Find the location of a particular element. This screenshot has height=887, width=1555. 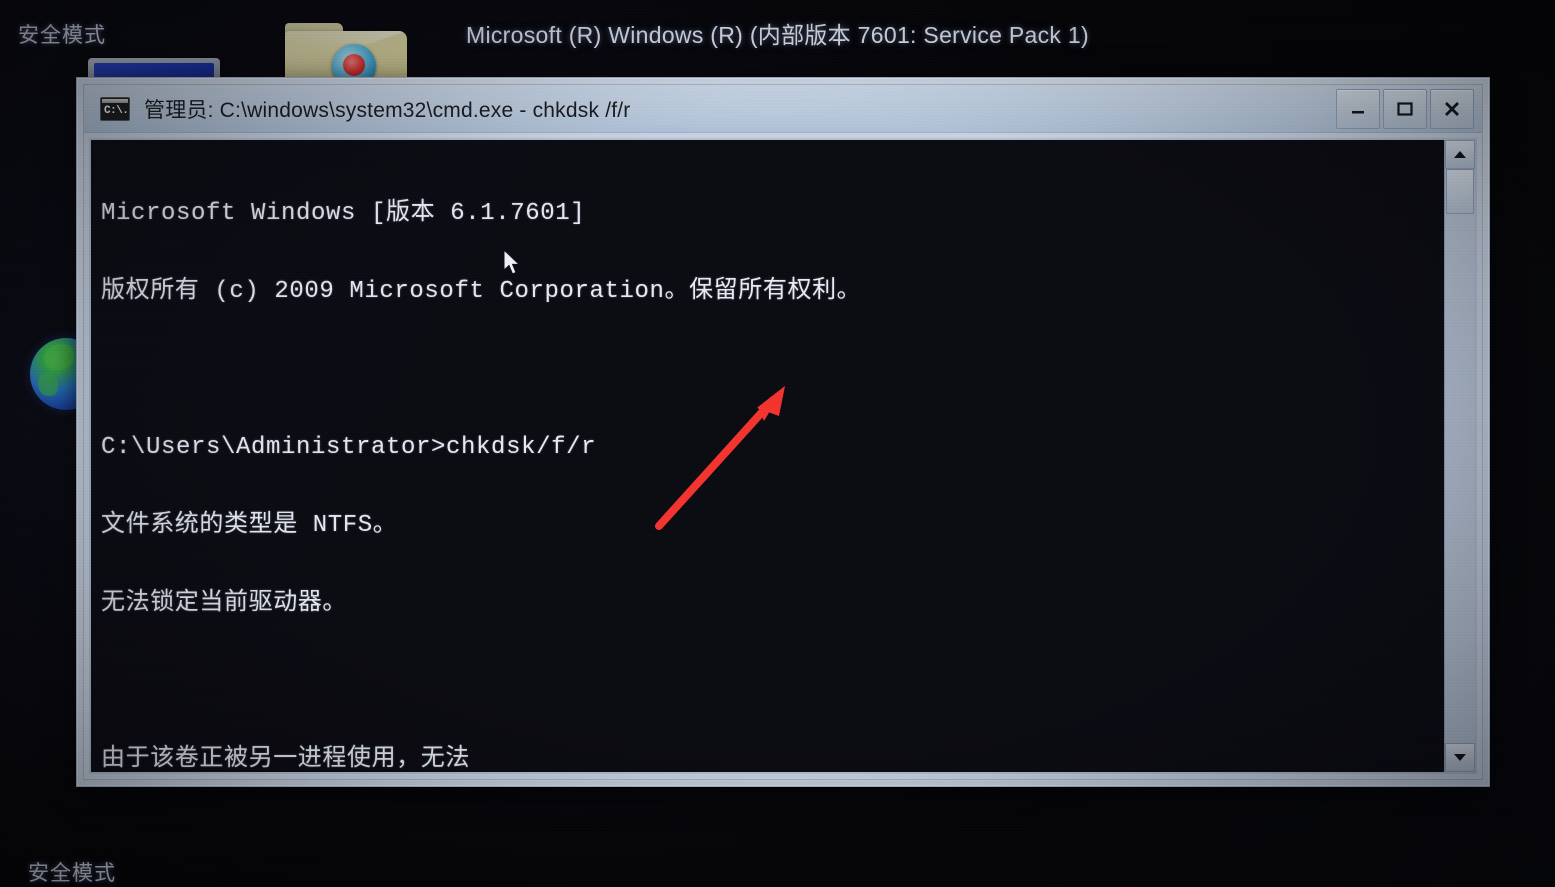

chevron-down-icon is located at coordinates (1460, 757).